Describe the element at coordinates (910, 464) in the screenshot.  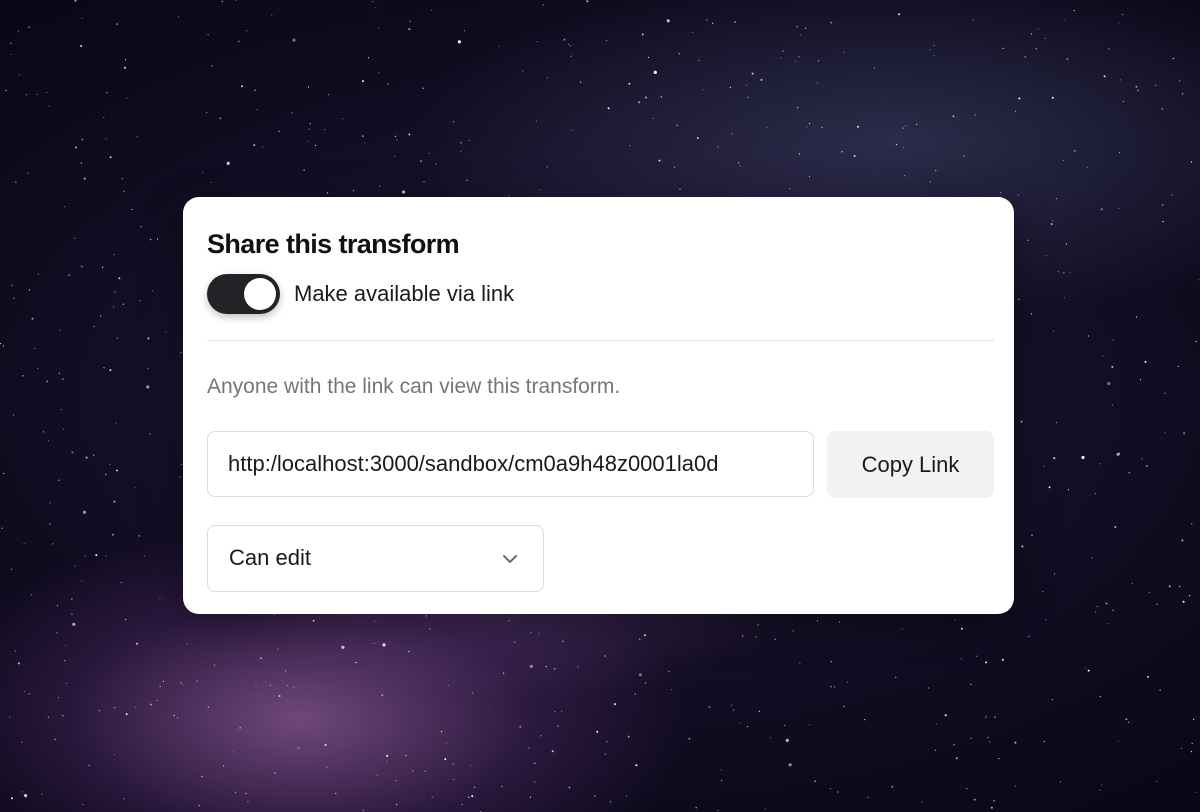
I see `copy-link-button: Copy Link` at that location.